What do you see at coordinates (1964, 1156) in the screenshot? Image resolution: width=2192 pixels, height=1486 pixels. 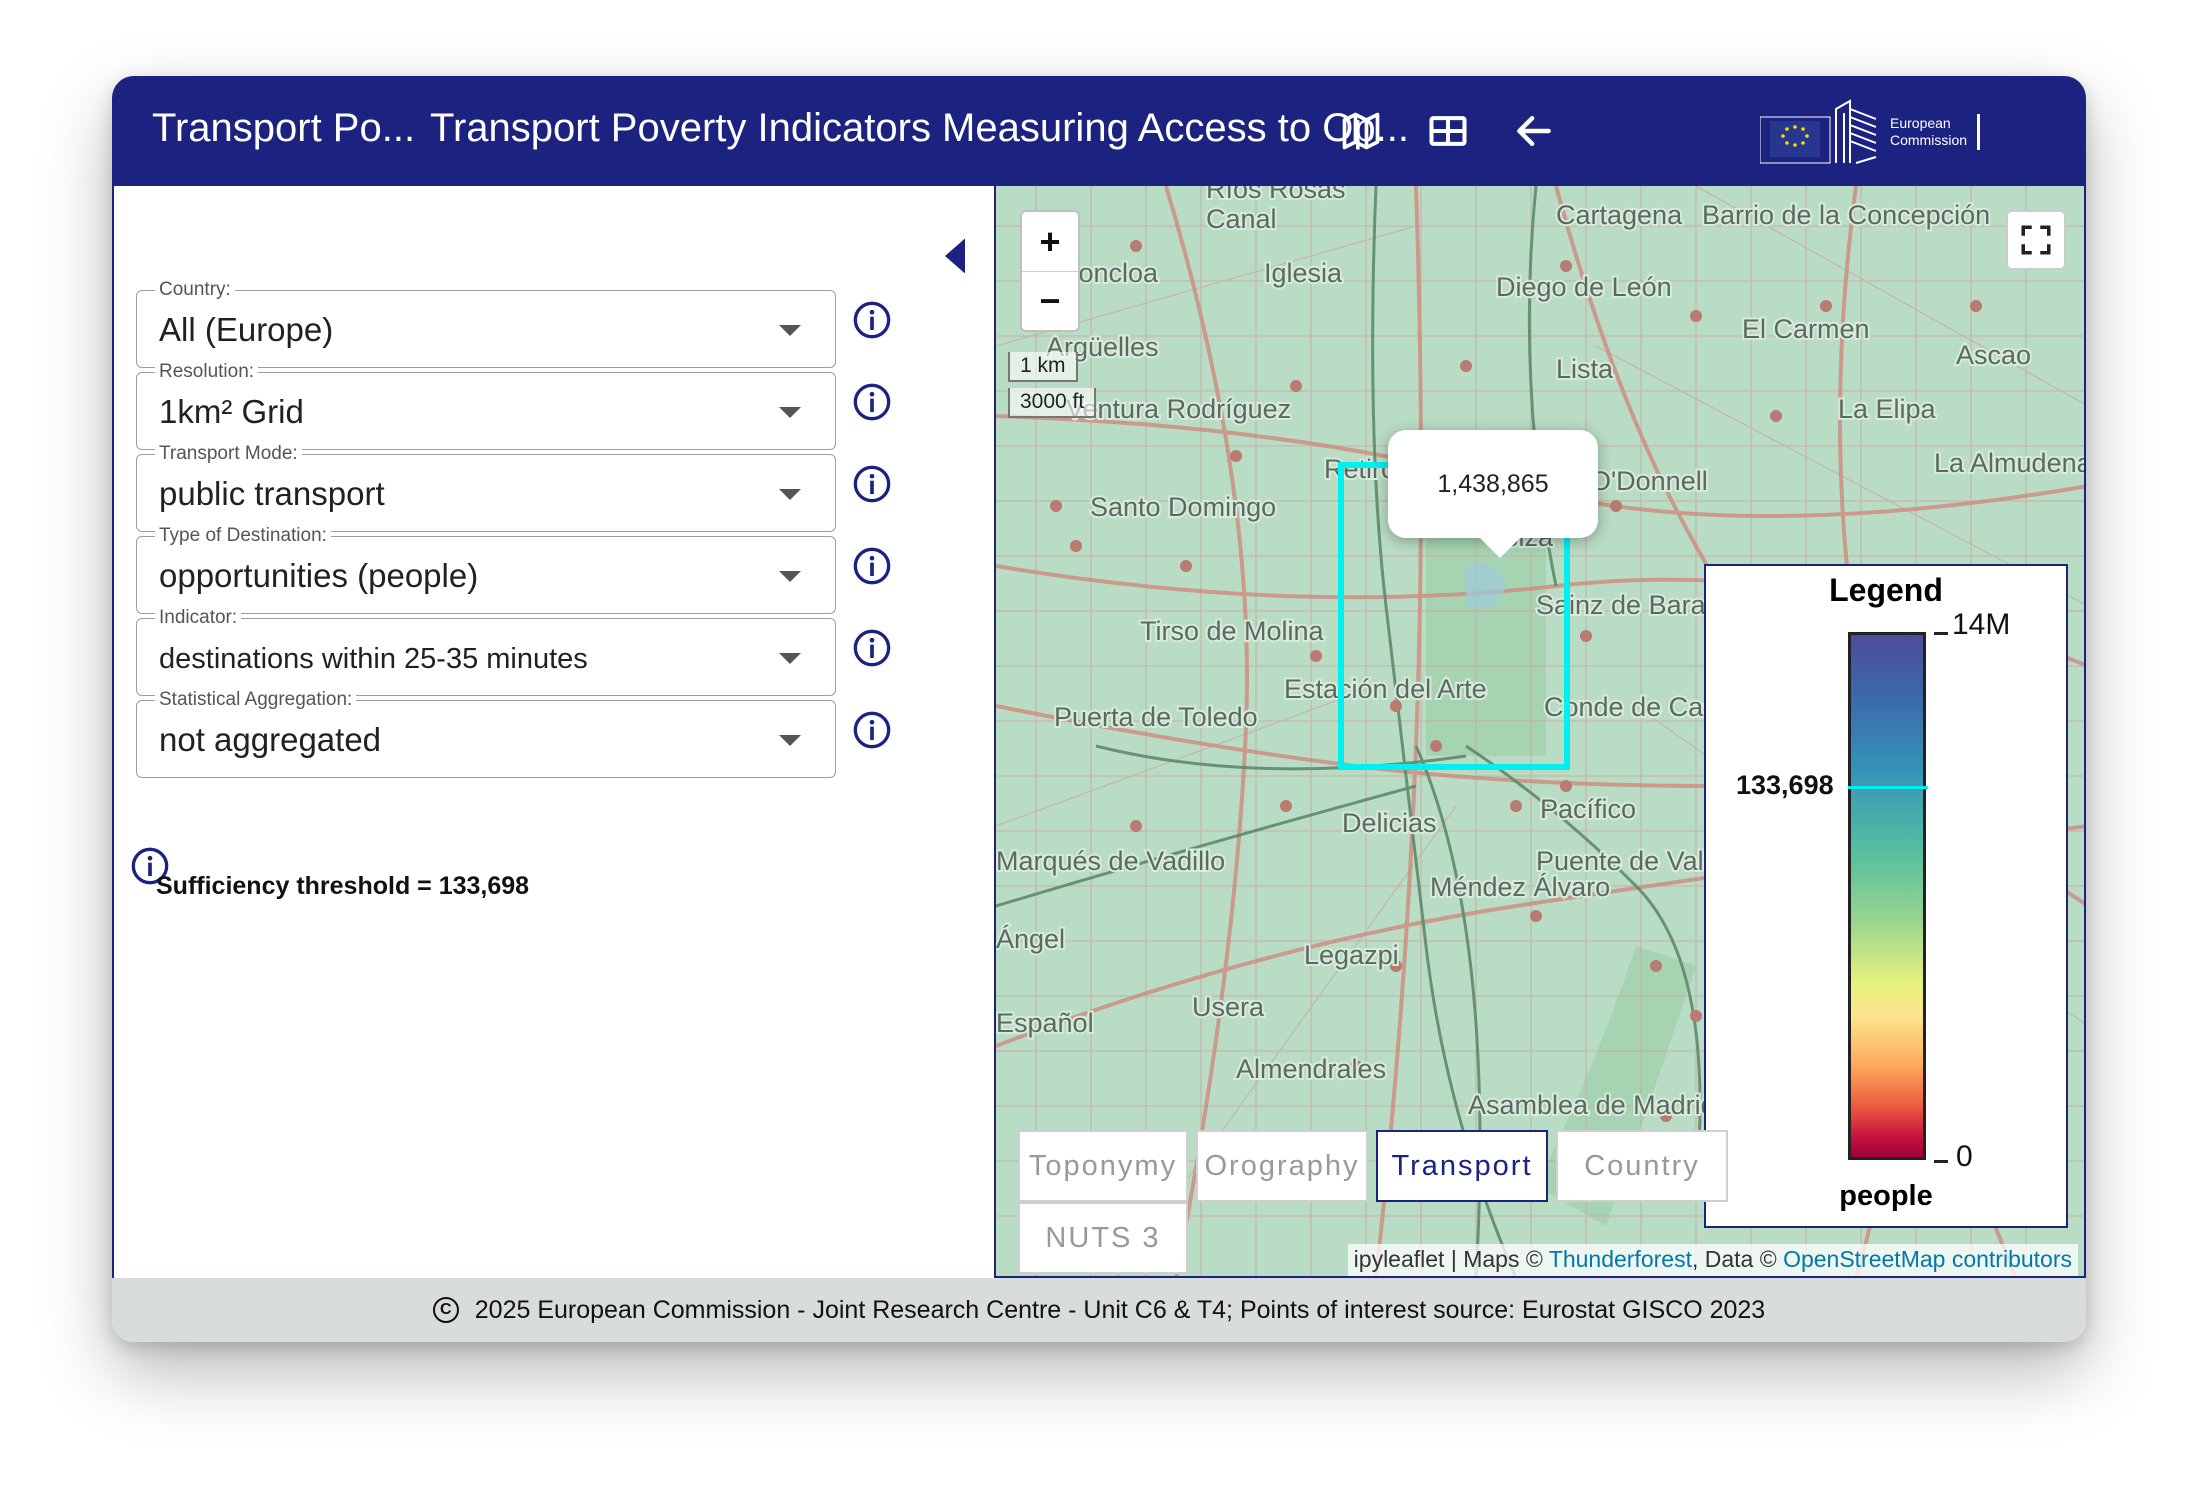 I see `legend-min: 0` at bounding box center [1964, 1156].